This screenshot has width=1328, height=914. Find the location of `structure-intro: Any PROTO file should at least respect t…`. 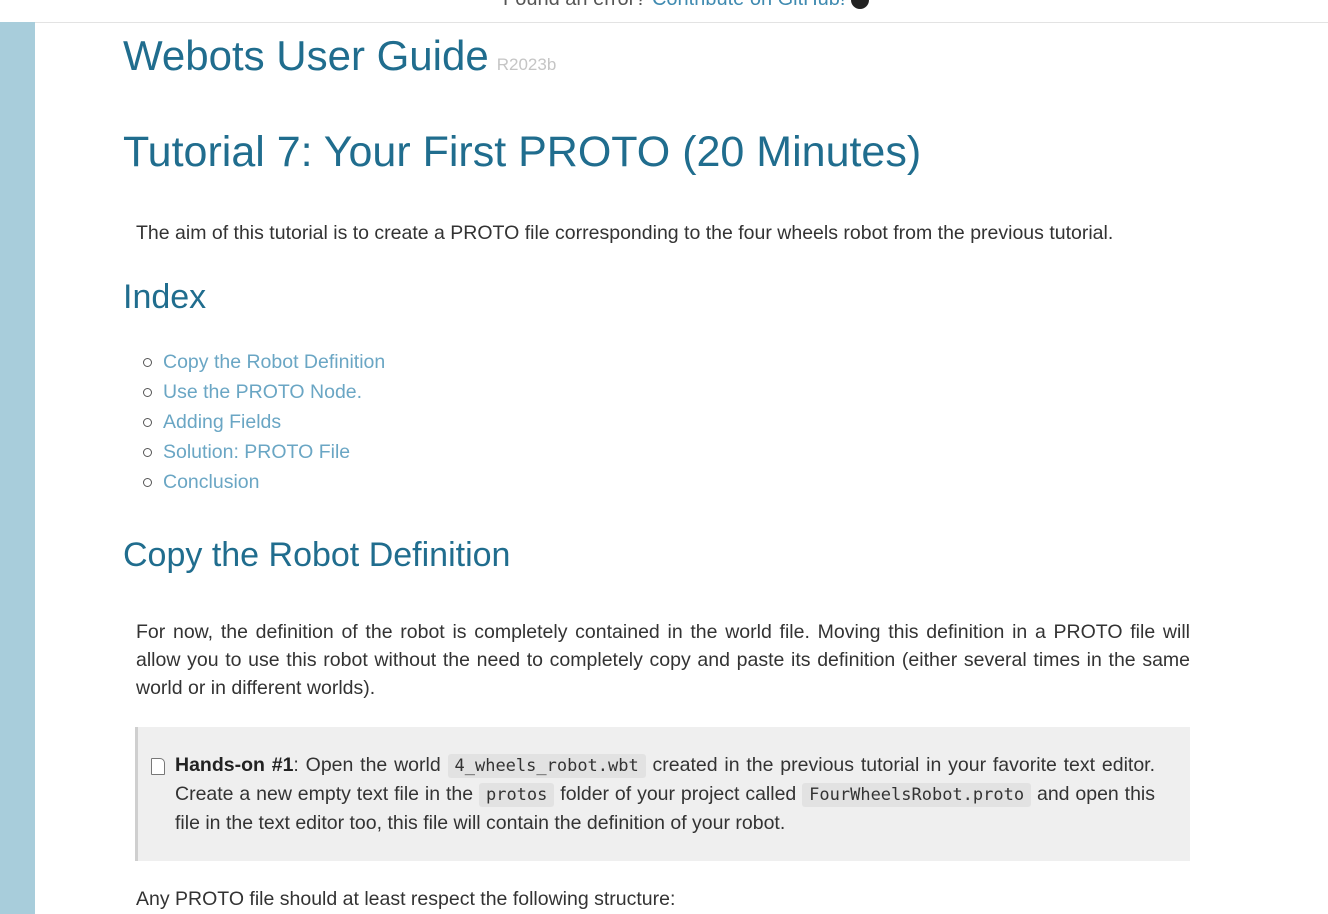

structure-intro: Any PROTO file should at least respect t… is located at coordinates (406, 899).